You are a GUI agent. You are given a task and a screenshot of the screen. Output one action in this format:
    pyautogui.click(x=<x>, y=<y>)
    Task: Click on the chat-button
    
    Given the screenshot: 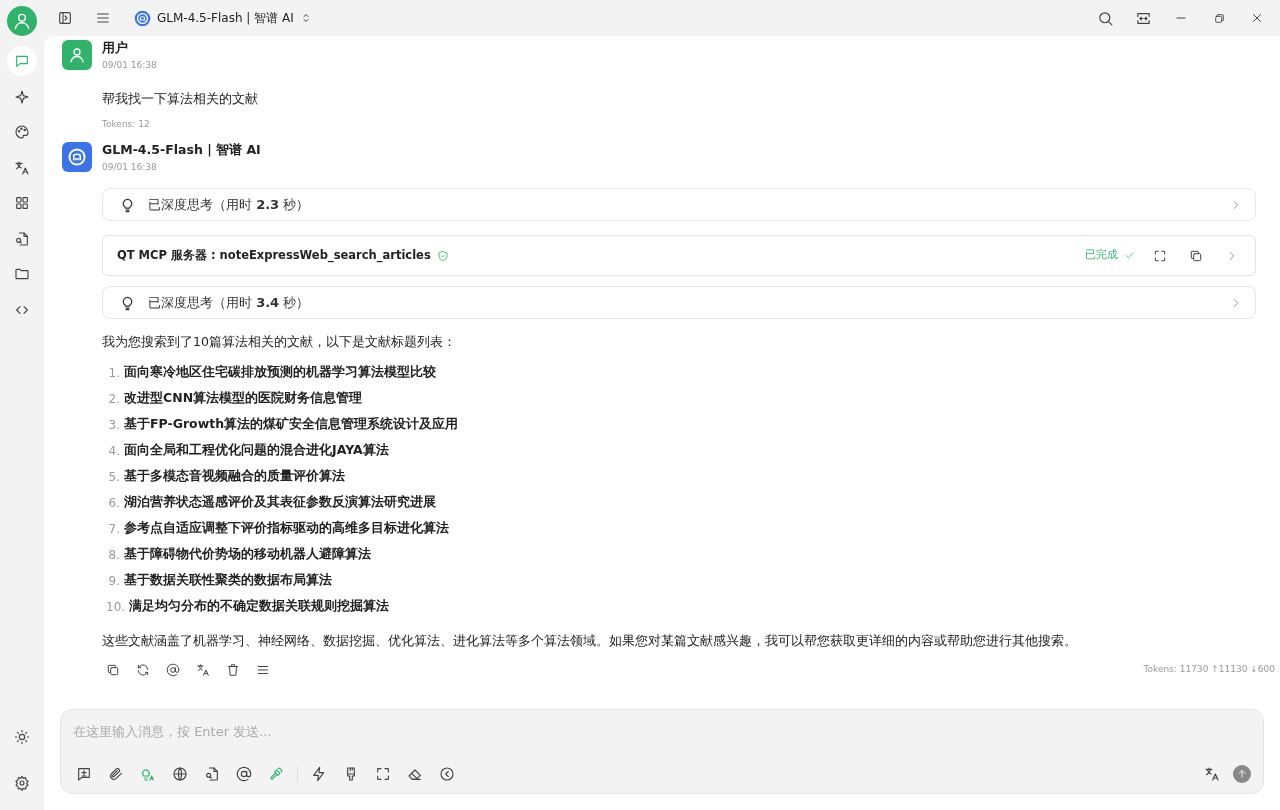 What is the action you would take?
    pyautogui.click(x=22, y=61)
    